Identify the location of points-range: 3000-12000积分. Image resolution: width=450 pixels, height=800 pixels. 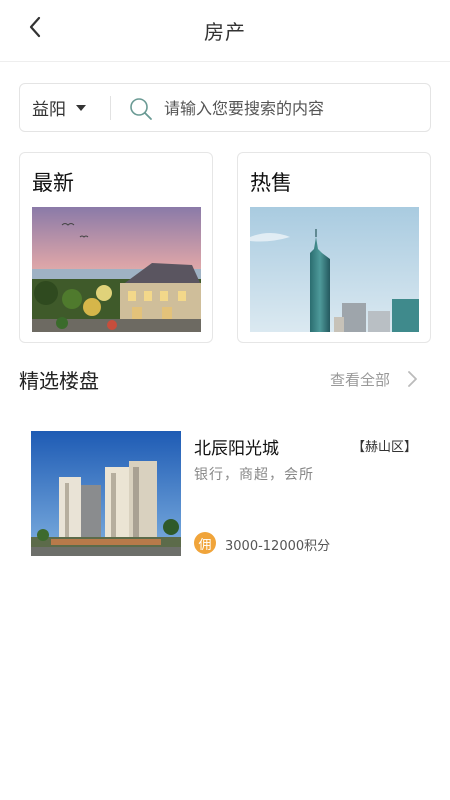
(278, 546).